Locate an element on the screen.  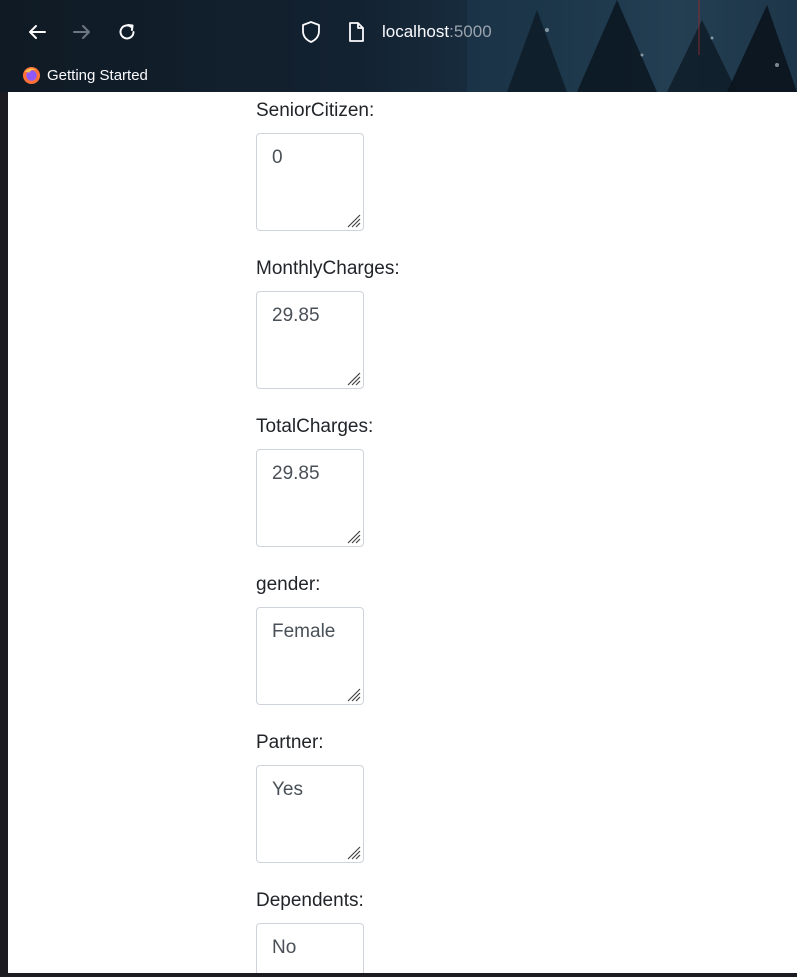
monthly-charges-label: MonthlyCharges: is located at coordinates (328, 268).